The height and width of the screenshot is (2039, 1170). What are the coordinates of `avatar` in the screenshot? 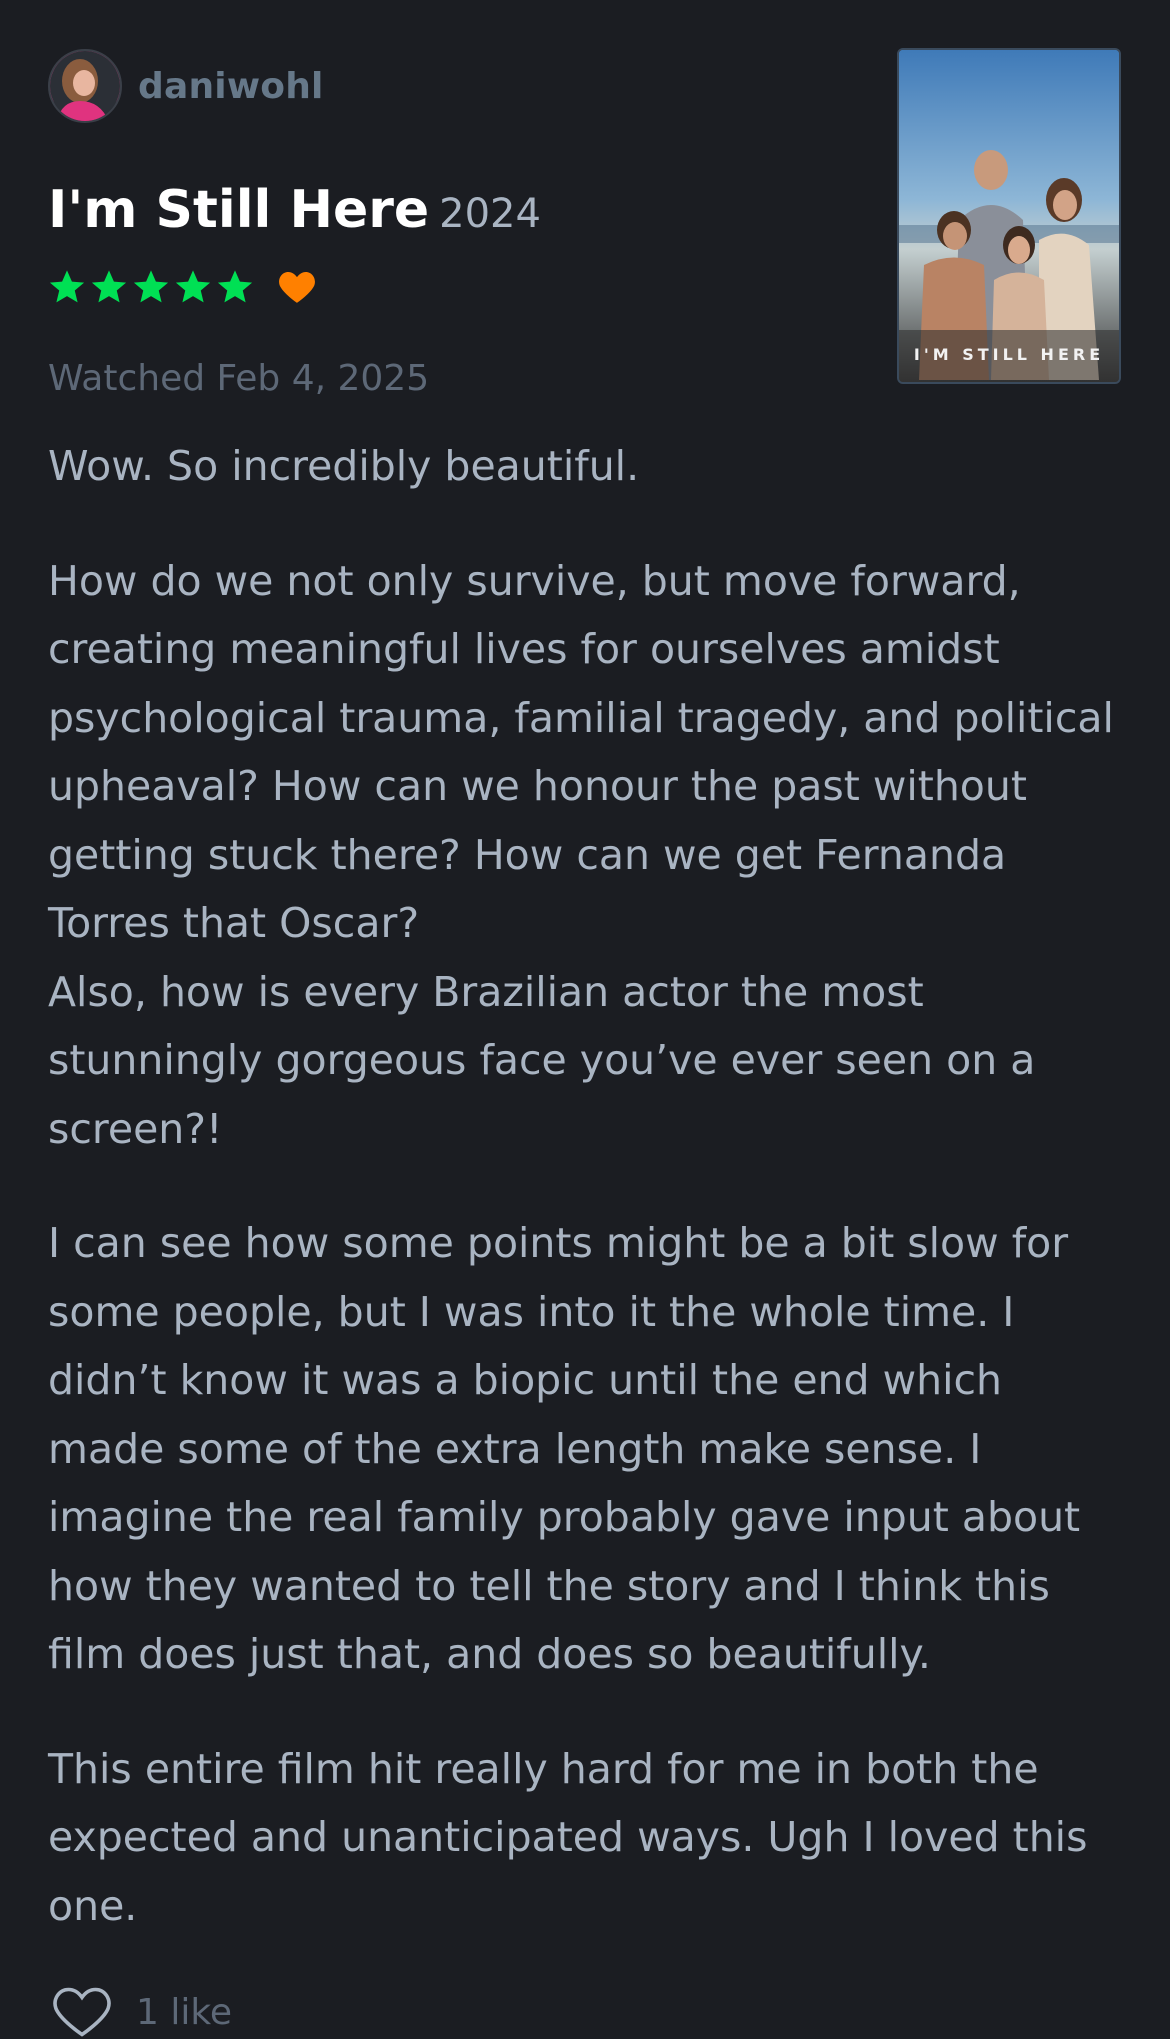 It's located at (85, 86).